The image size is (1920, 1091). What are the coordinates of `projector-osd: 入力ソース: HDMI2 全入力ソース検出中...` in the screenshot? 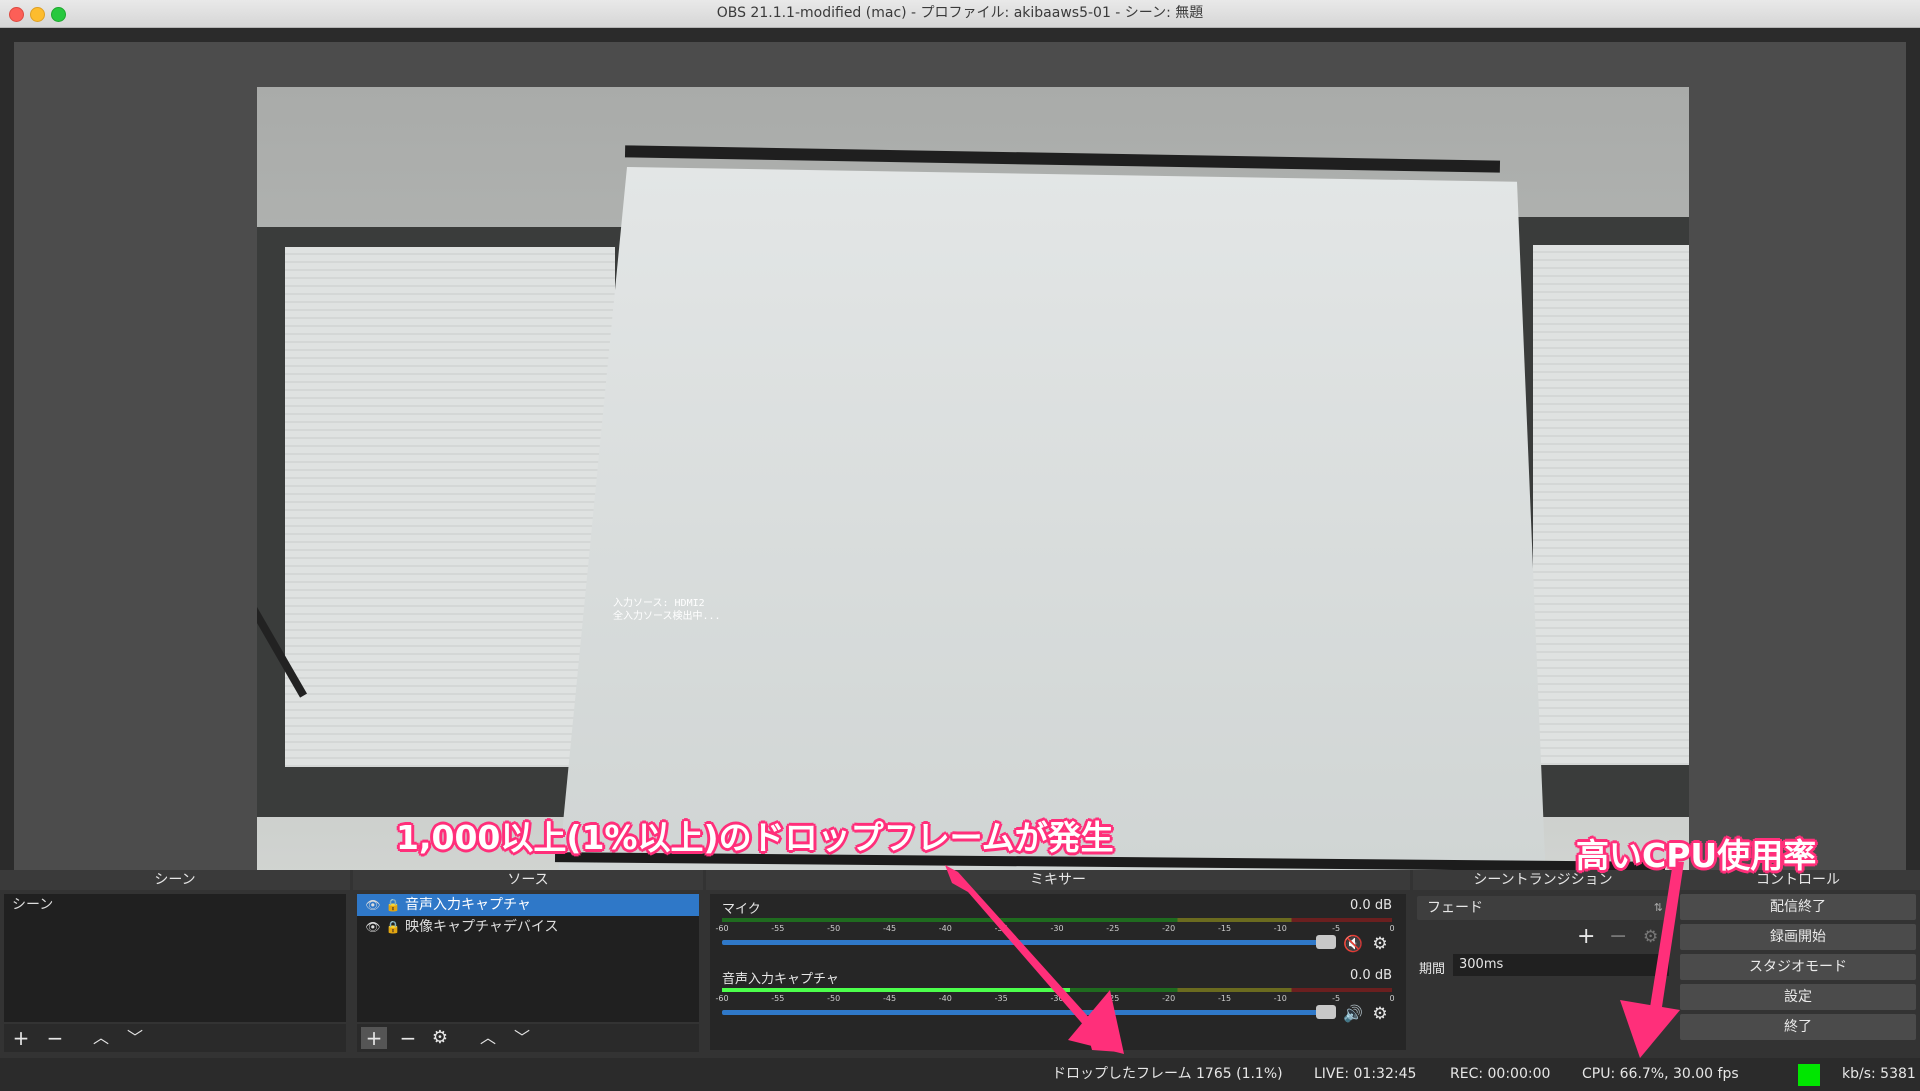 It's located at (667, 610).